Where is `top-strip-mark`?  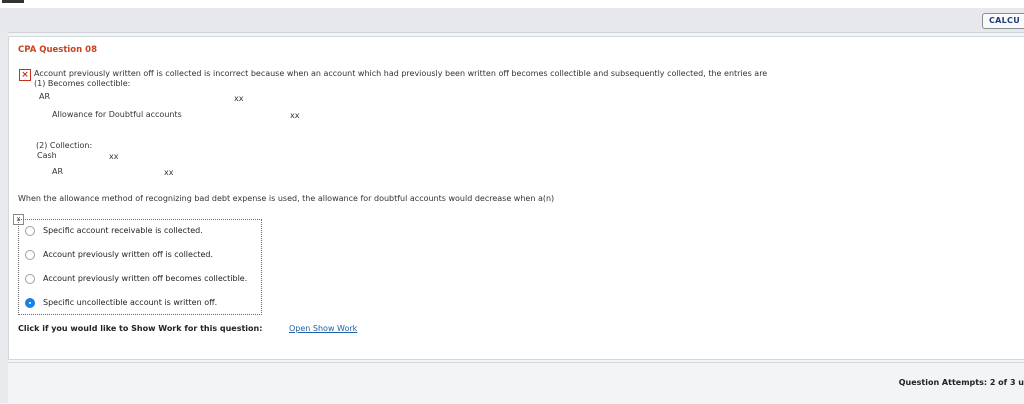
top-strip-mark is located at coordinates (13, 1).